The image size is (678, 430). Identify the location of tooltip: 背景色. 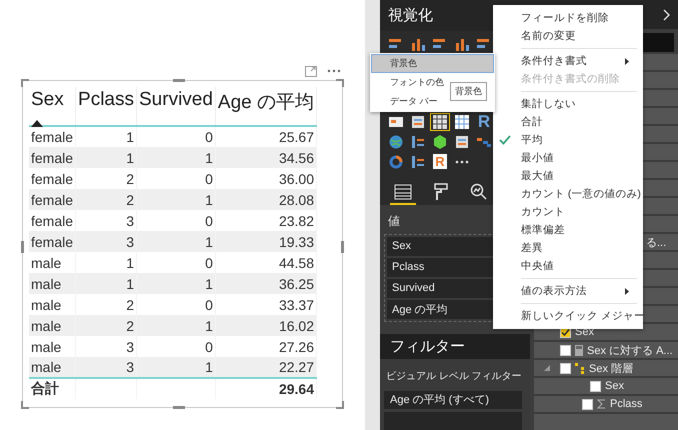
(468, 91).